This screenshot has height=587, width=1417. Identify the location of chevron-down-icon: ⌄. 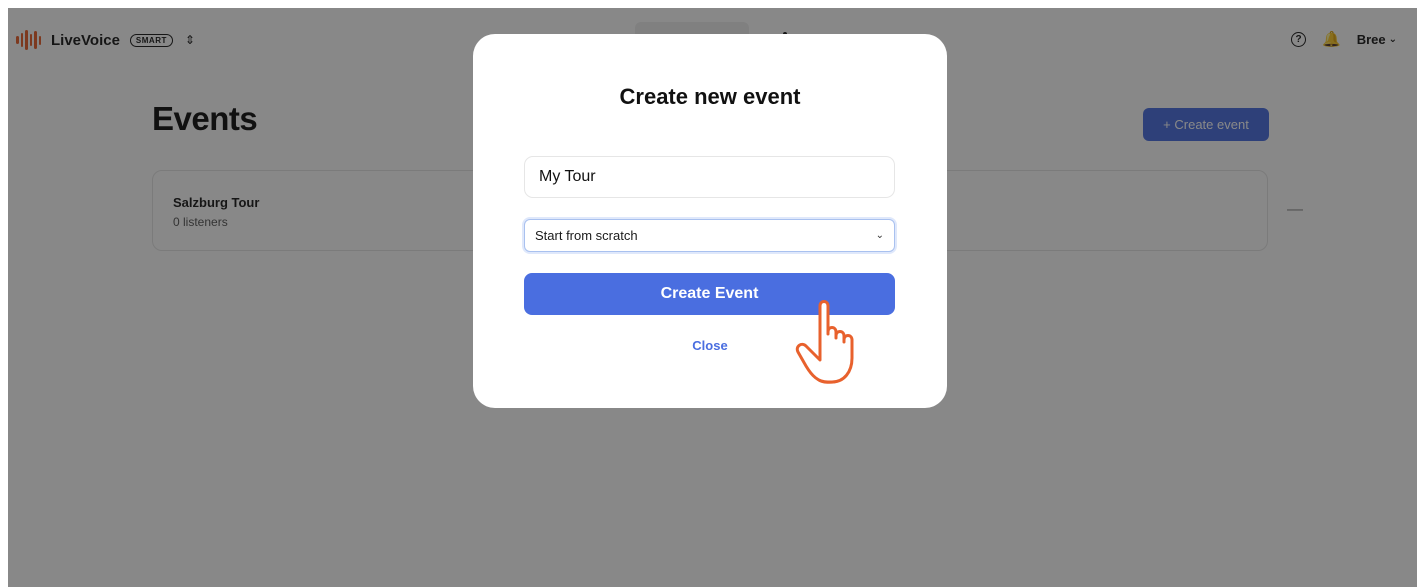
(879, 235).